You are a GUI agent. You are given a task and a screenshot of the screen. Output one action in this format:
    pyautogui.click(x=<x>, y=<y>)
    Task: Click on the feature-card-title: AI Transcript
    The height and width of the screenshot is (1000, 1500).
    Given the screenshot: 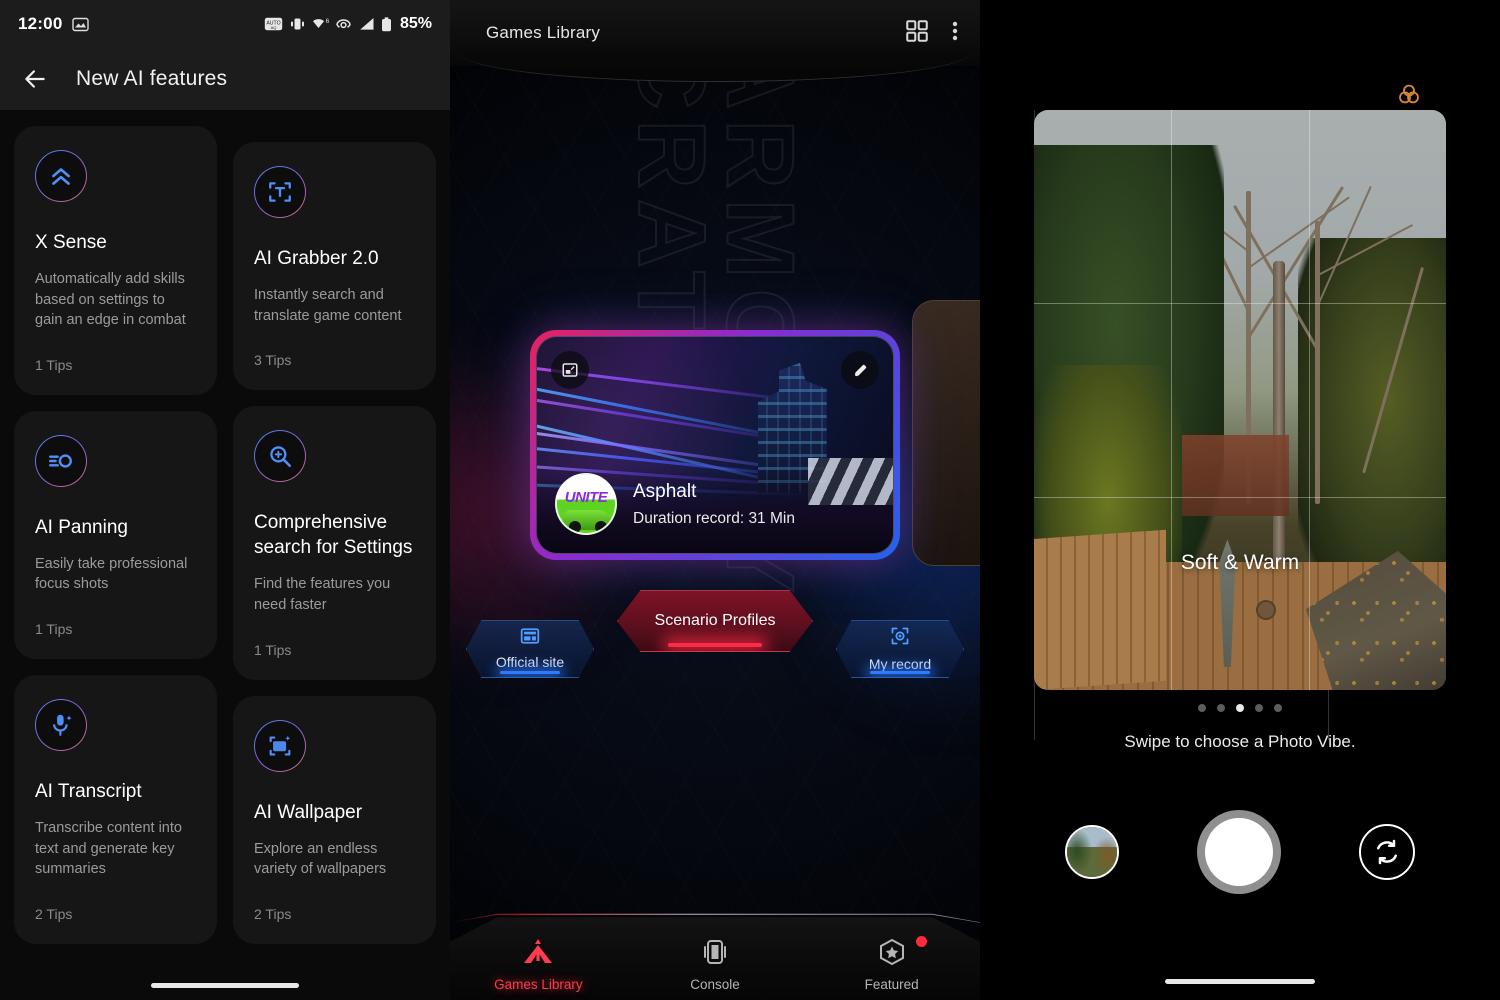 What is the action you would take?
    pyautogui.click(x=88, y=792)
    